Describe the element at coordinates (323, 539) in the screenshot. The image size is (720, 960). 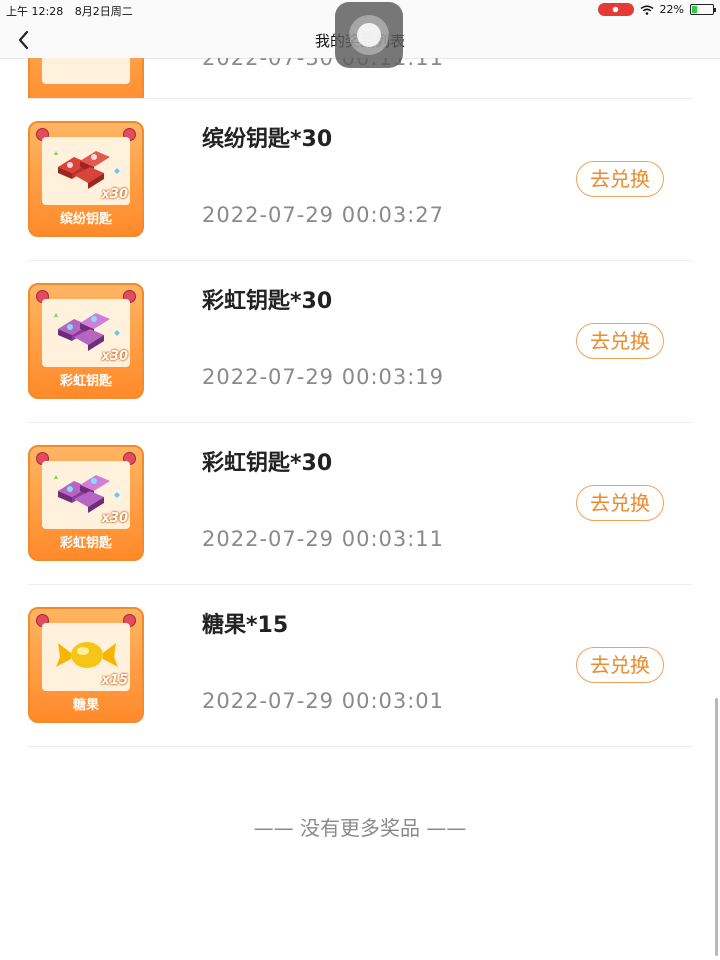
I see `prize-date: 2022-07-29 00:03:11` at that location.